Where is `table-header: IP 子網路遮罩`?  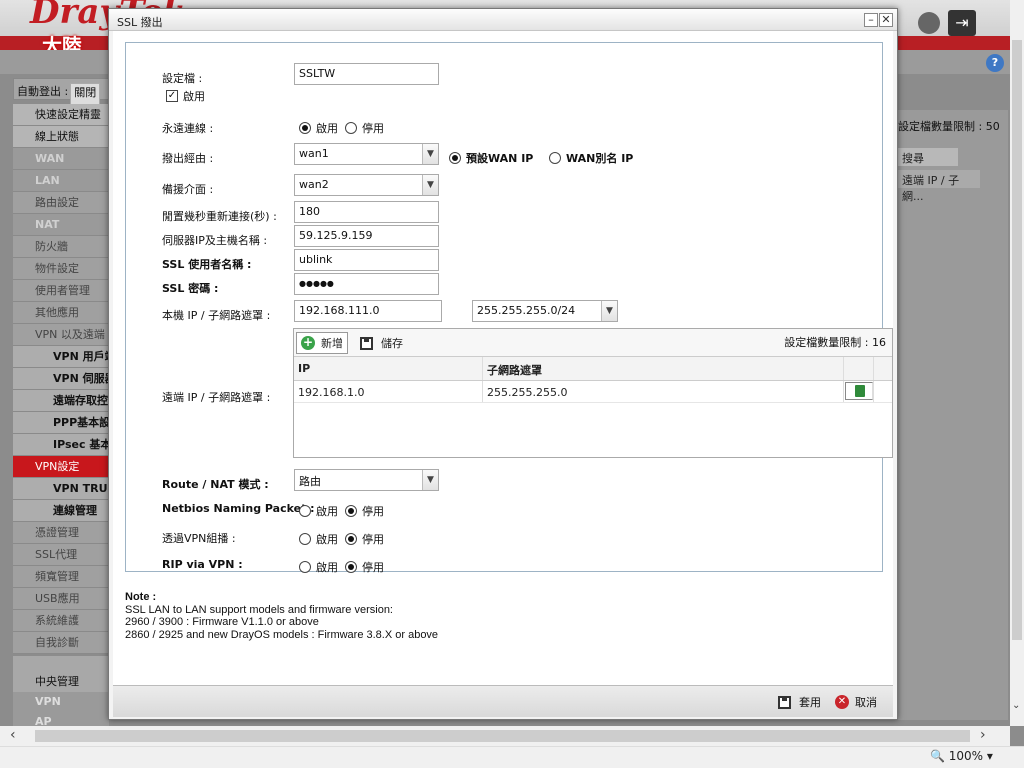
table-header: IP 子網路遮罩 is located at coordinates (593, 369).